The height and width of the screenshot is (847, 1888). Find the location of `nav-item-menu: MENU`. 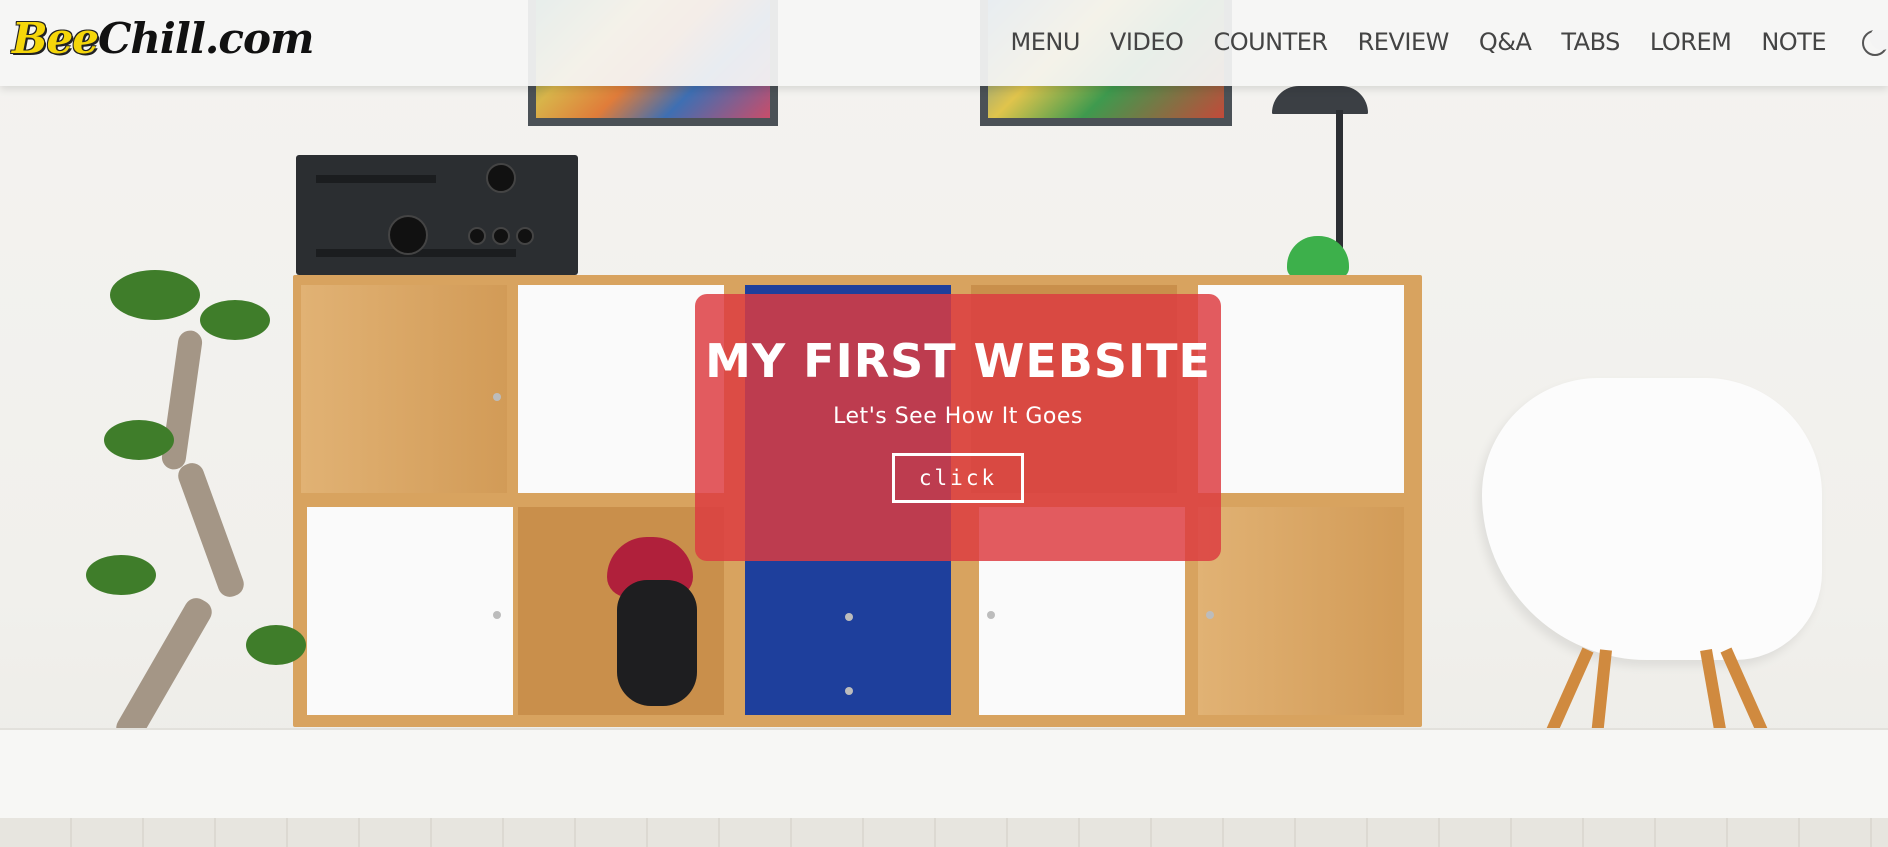

nav-item-menu: MENU is located at coordinates (1046, 42).